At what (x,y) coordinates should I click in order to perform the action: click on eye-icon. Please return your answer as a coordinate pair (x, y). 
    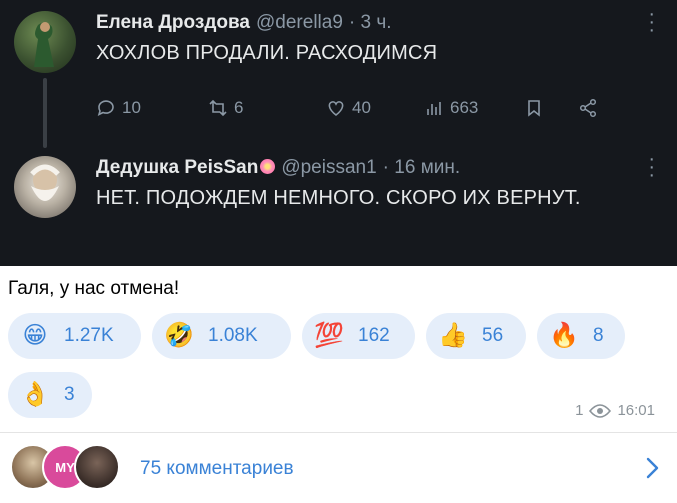
    Looking at the image, I should click on (600, 410).